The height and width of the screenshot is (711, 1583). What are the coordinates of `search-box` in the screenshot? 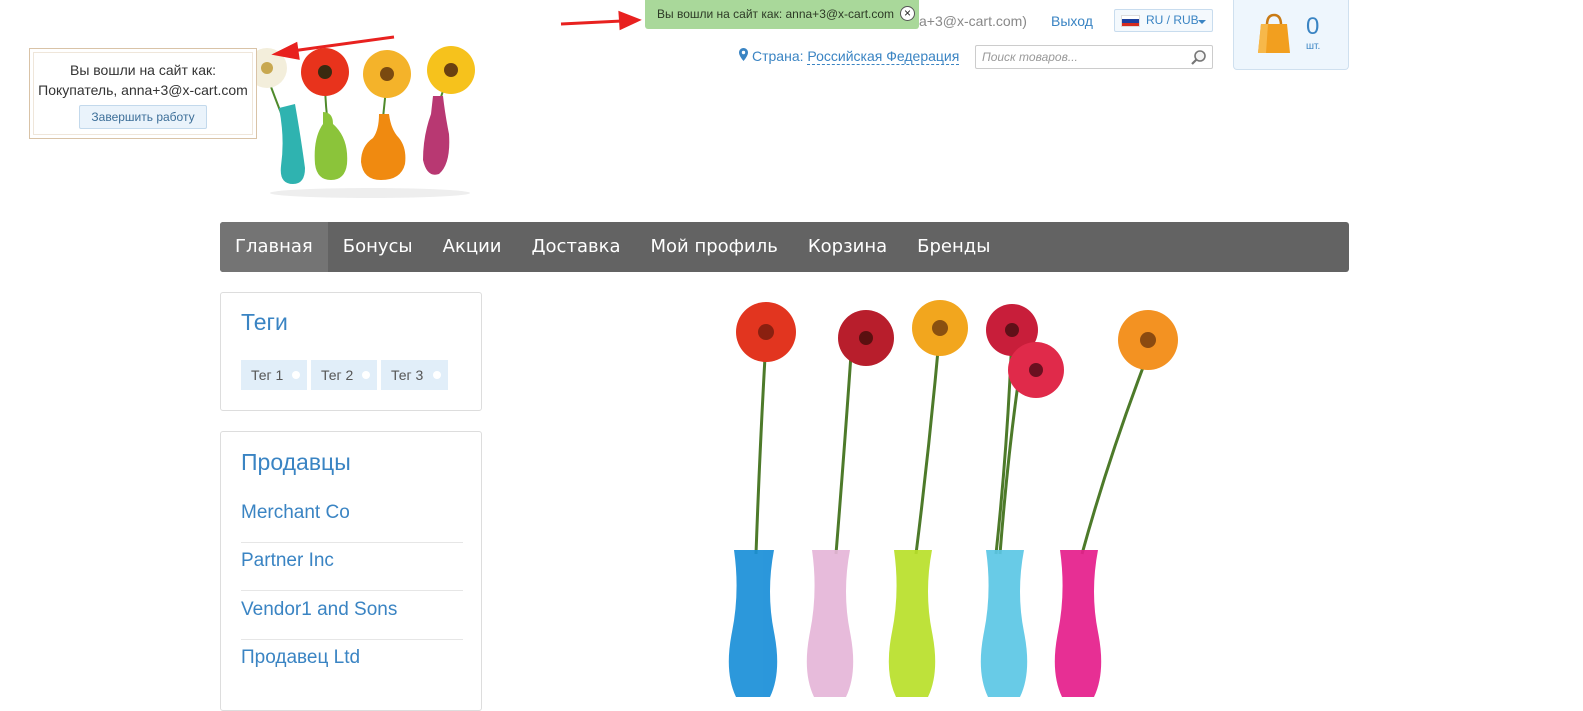 It's located at (1094, 57).